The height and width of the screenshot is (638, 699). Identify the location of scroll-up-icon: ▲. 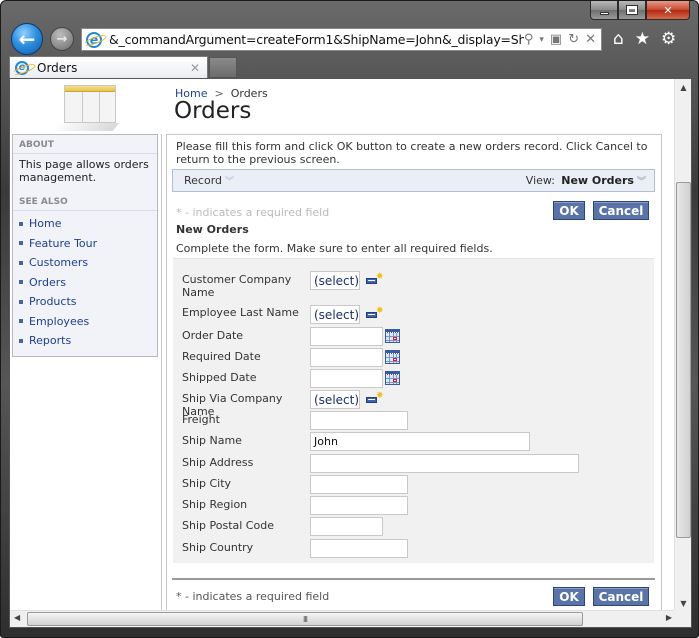
(683, 87).